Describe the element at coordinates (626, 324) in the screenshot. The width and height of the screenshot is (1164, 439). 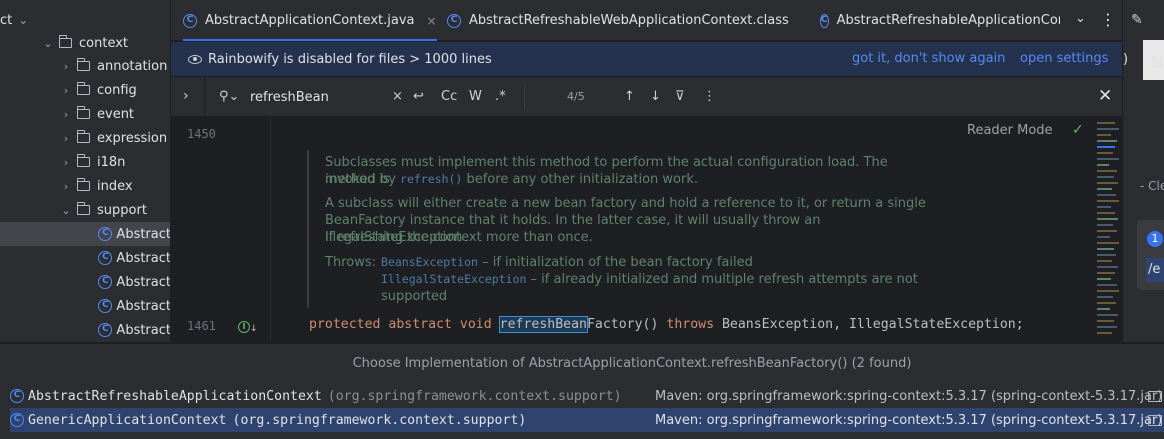
I see `method-name-rest: Factory()` at that location.